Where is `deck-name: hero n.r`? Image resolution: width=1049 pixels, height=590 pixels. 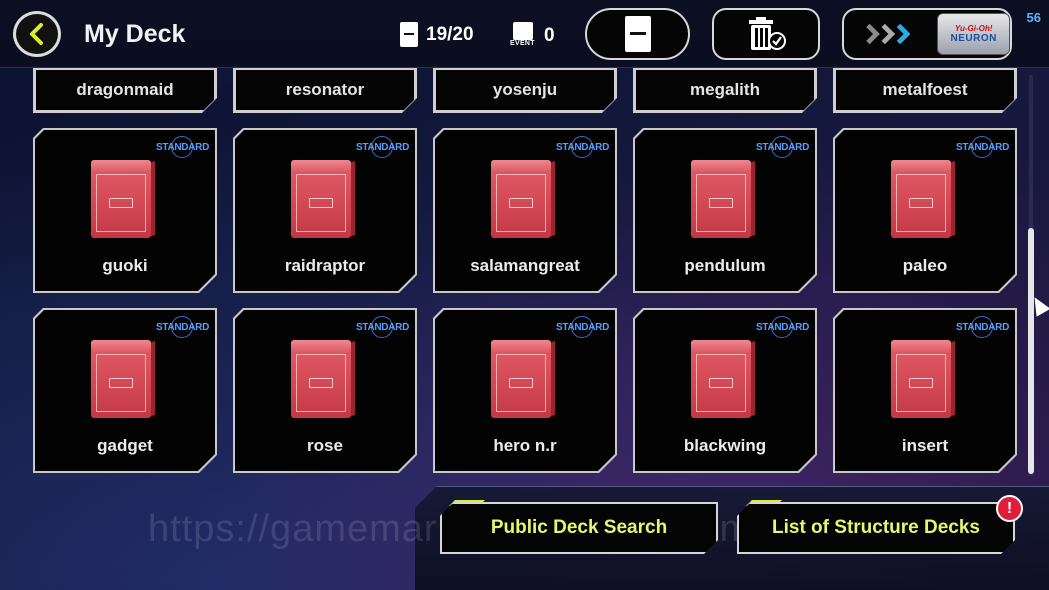 deck-name: hero n.r is located at coordinates (525, 445).